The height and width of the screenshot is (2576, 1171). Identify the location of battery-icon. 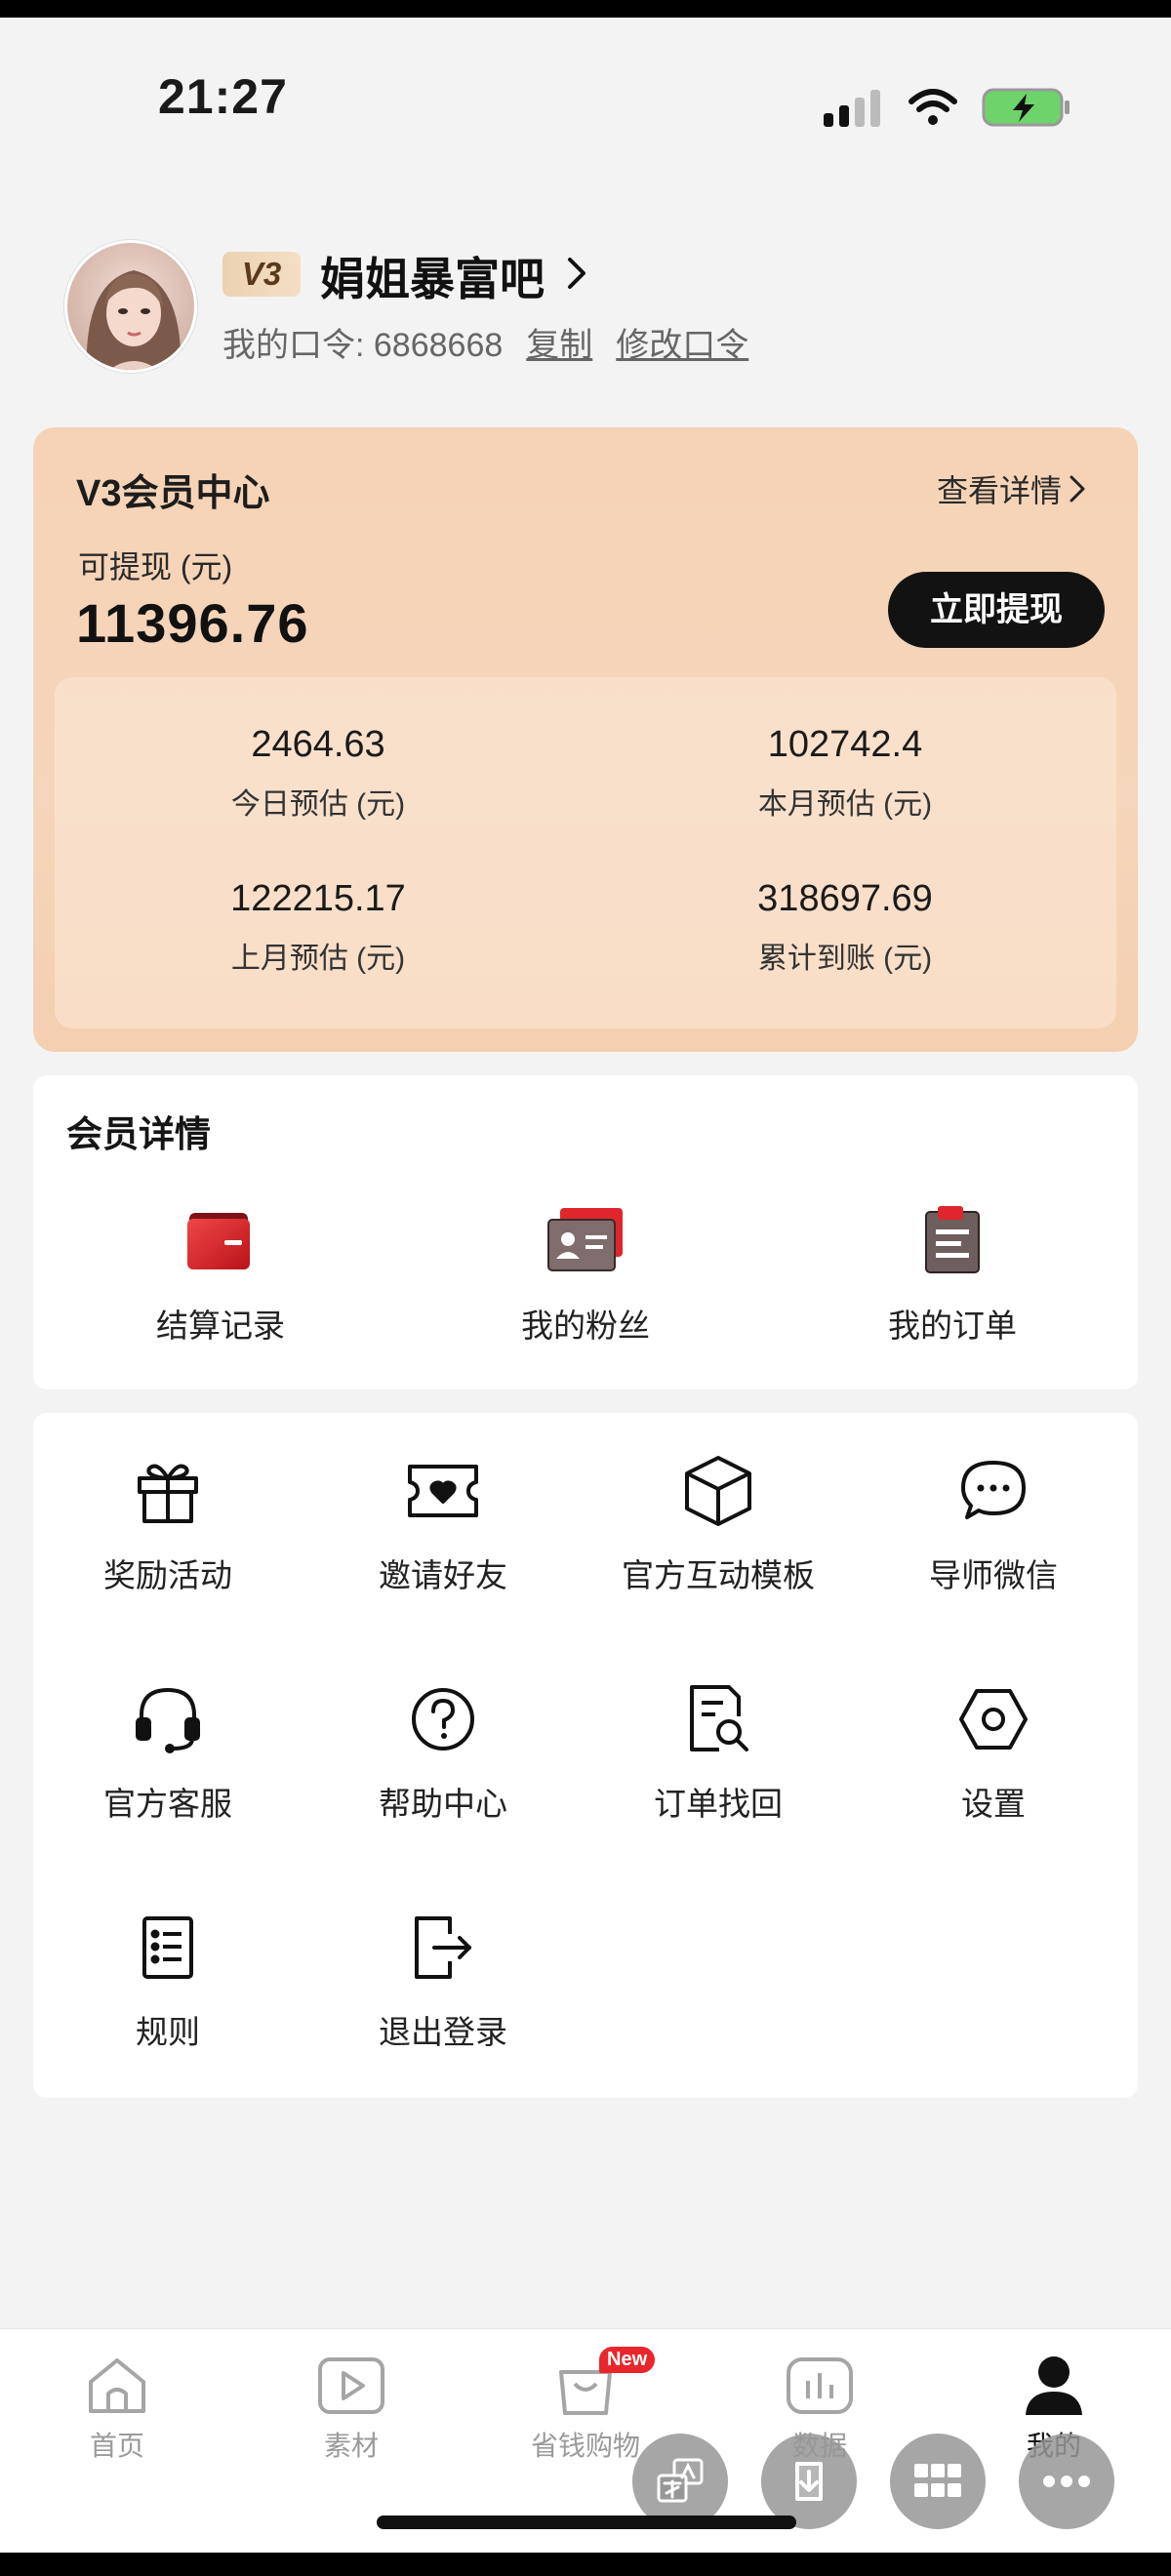
(1026, 107).